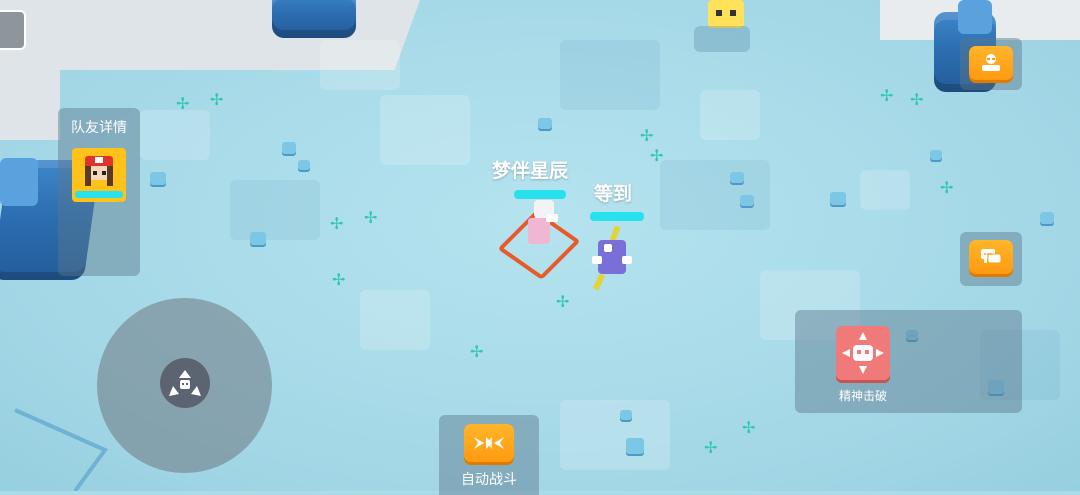 The width and height of the screenshot is (1080, 495). What do you see at coordinates (862, 396) in the screenshot?
I see `skill-label: 精神击破` at bounding box center [862, 396].